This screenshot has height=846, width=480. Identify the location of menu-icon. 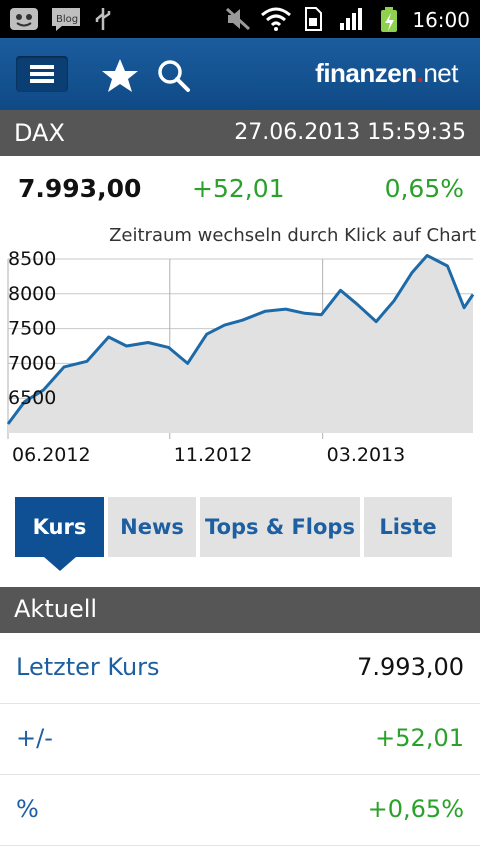
(42, 74).